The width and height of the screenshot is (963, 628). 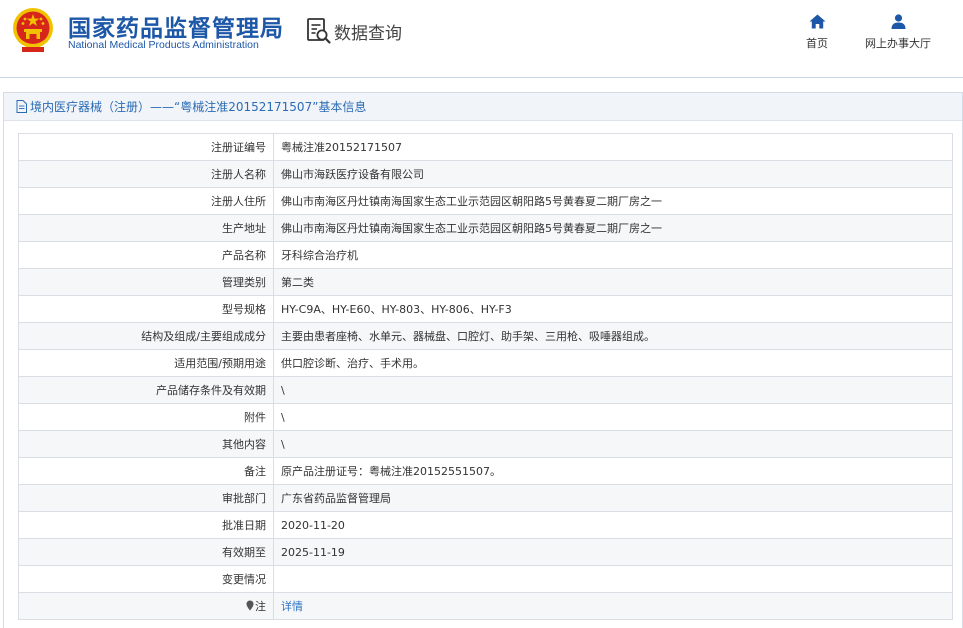 I want to click on field-label: 批准日期, so click(x=146, y=525).